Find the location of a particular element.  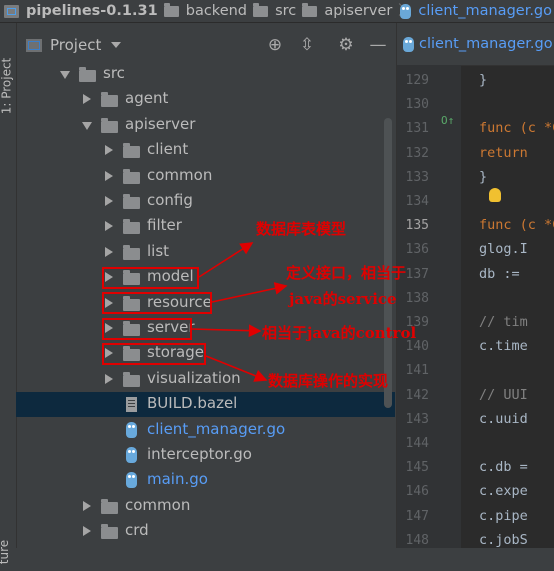

annotation-resource-2: java的service is located at coordinates (343, 298).